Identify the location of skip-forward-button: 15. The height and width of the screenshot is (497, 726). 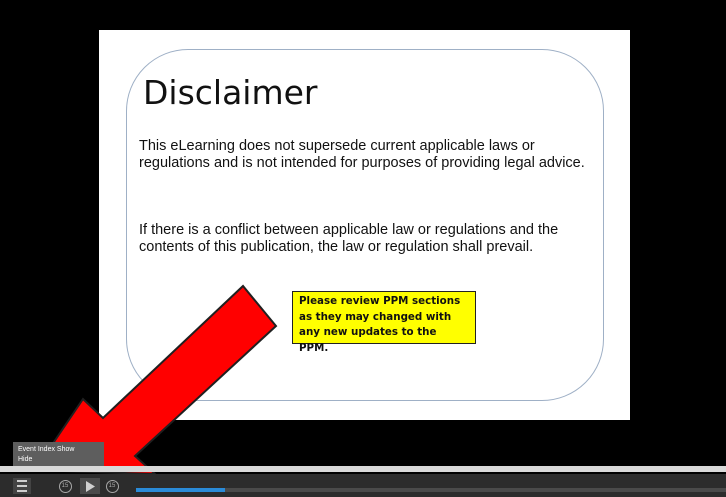
(112, 486).